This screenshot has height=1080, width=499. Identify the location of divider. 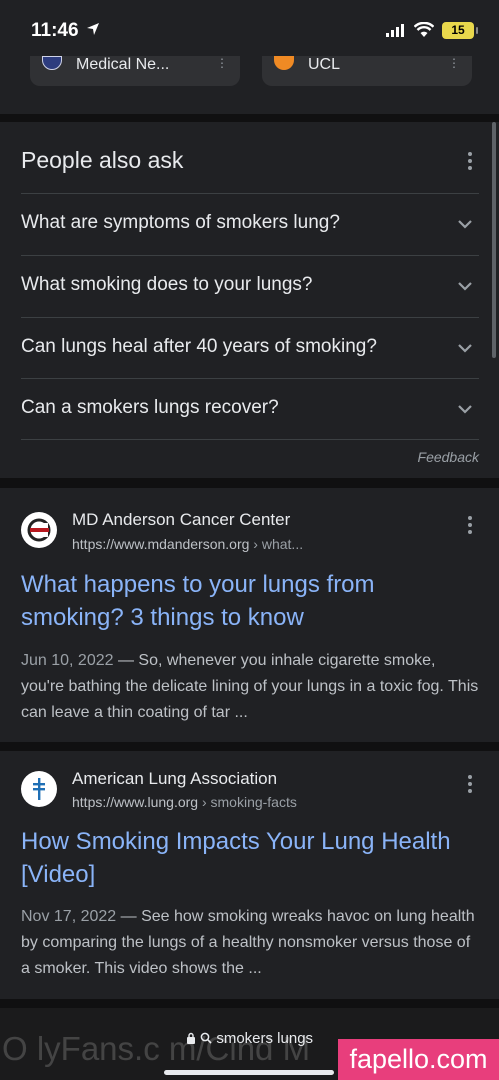
(250, 439).